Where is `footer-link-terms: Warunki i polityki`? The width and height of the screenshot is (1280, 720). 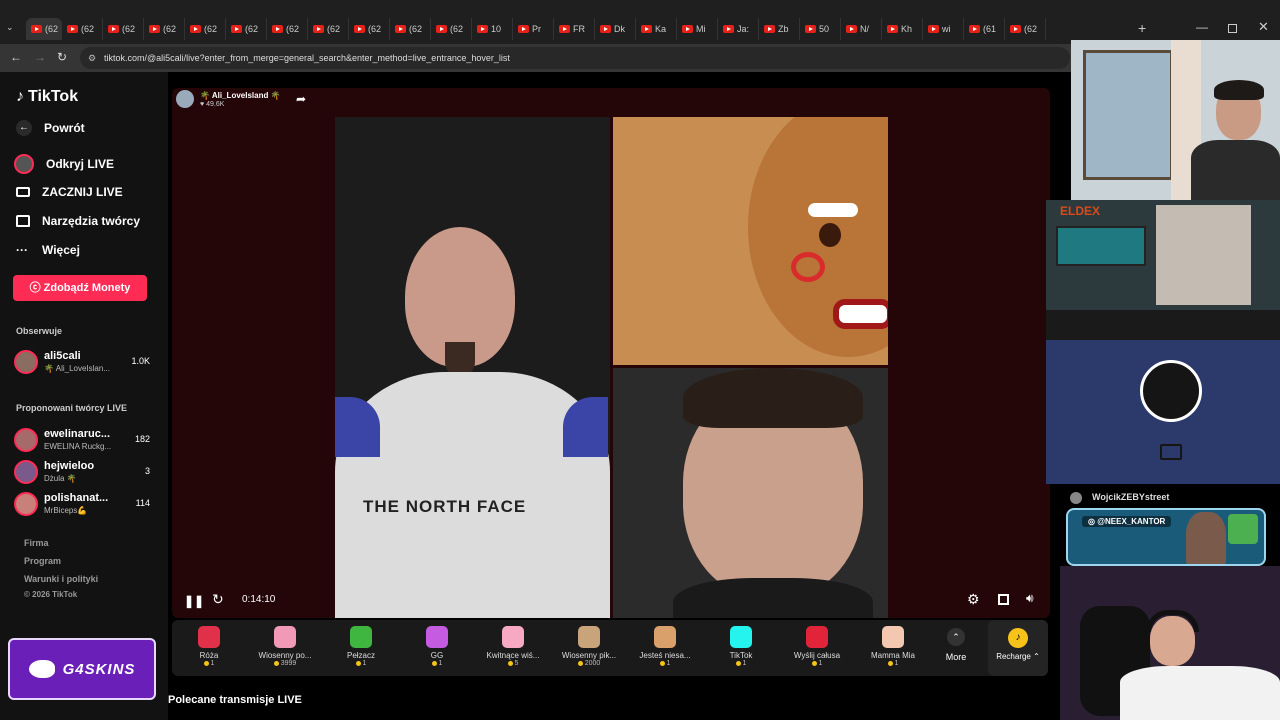
footer-link-terms: Warunki i polityki is located at coordinates (61, 579).